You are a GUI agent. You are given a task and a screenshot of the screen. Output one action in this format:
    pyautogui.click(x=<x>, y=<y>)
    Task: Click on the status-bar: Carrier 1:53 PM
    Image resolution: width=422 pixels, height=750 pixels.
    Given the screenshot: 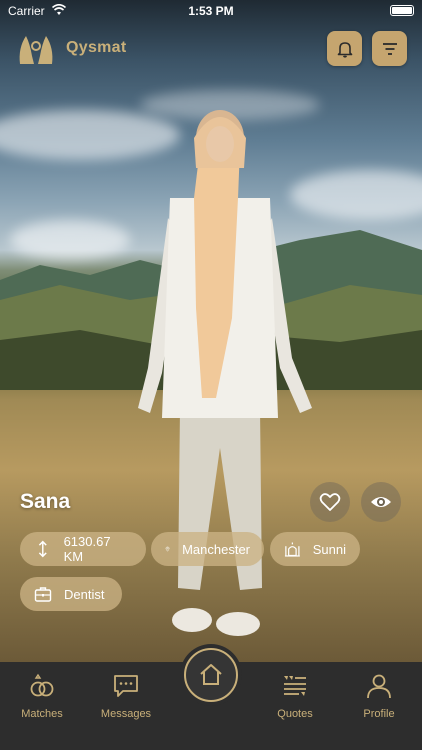 What is the action you would take?
    pyautogui.click(x=211, y=11)
    